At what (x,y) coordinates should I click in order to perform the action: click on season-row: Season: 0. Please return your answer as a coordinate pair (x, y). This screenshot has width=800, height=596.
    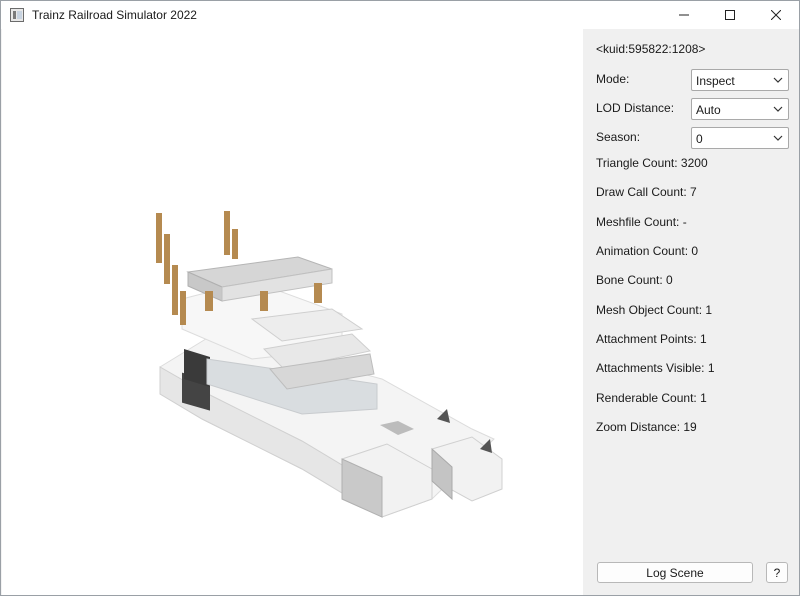
    Looking at the image, I should click on (692, 138).